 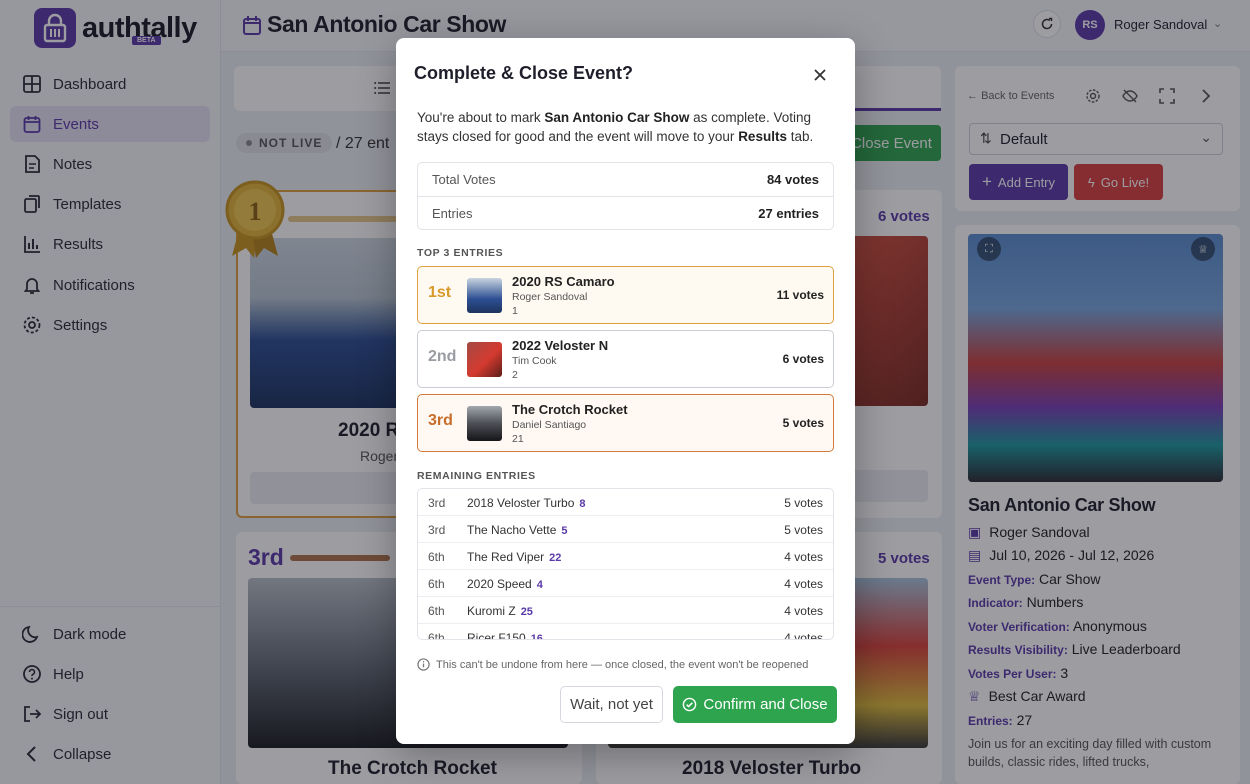 I want to click on entry-name: 2020 Speed, so click(x=499, y=584).